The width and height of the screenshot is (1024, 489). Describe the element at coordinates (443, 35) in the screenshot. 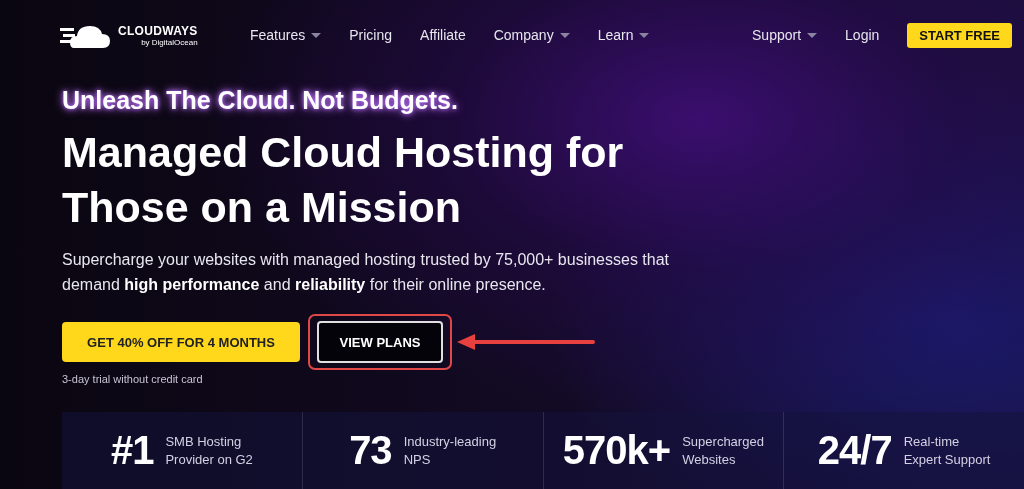

I see `nav-link: Affiliate` at that location.